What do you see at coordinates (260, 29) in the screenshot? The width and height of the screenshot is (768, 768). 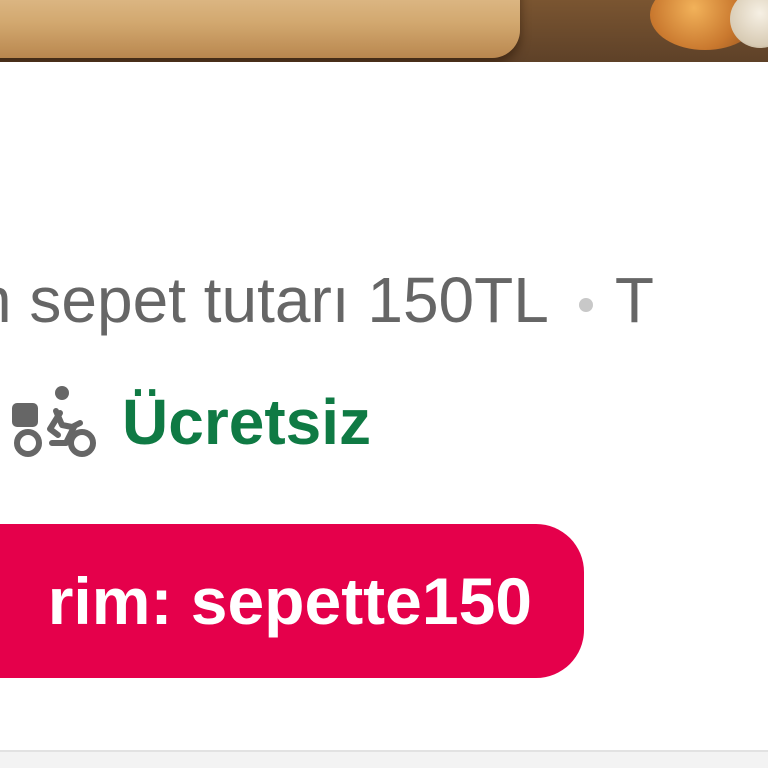 I see `wooden-board-graphic` at bounding box center [260, 29].